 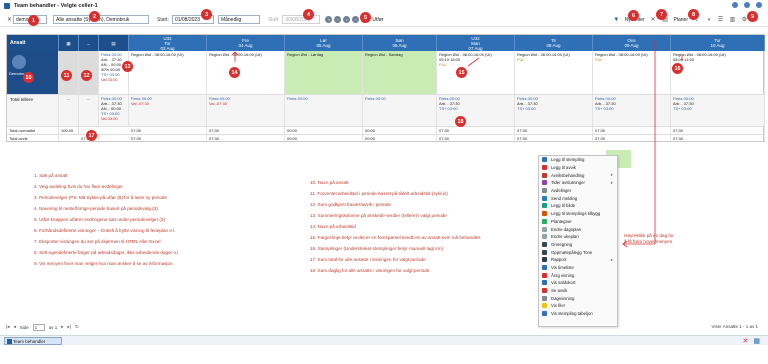 I want to click on recalc-icon, so click(x=544, y=244).